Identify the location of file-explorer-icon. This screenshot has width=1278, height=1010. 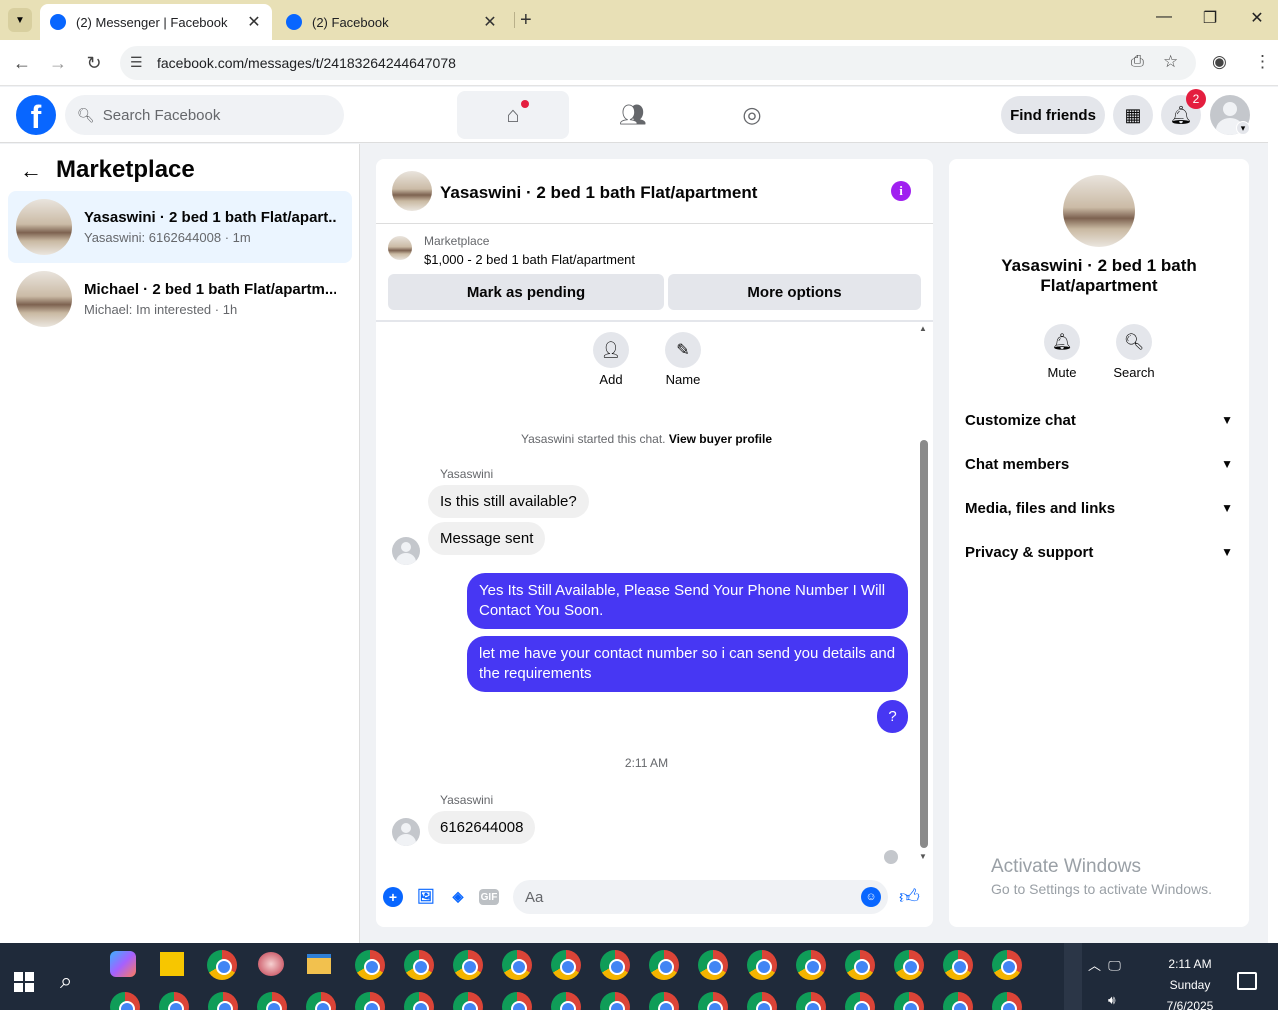
(319, 964).